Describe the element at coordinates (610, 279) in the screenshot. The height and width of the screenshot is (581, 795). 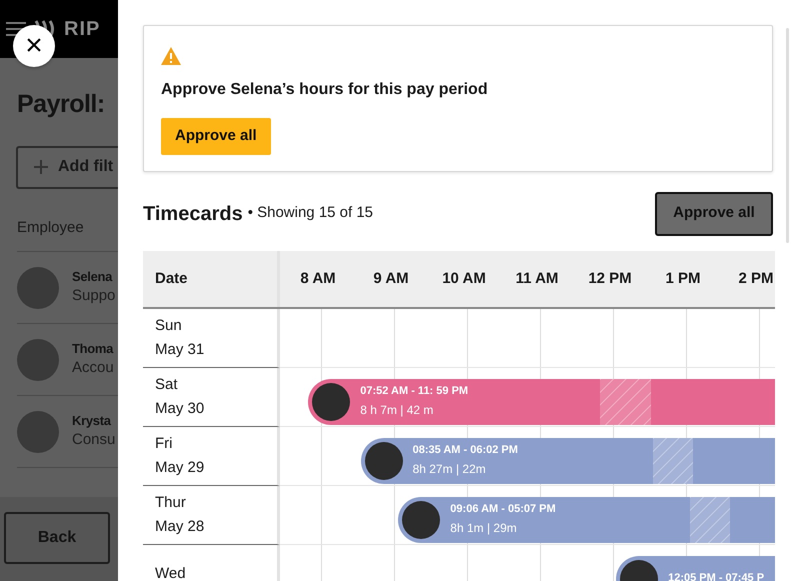
I see `hour-label: 12 PM` at that location.